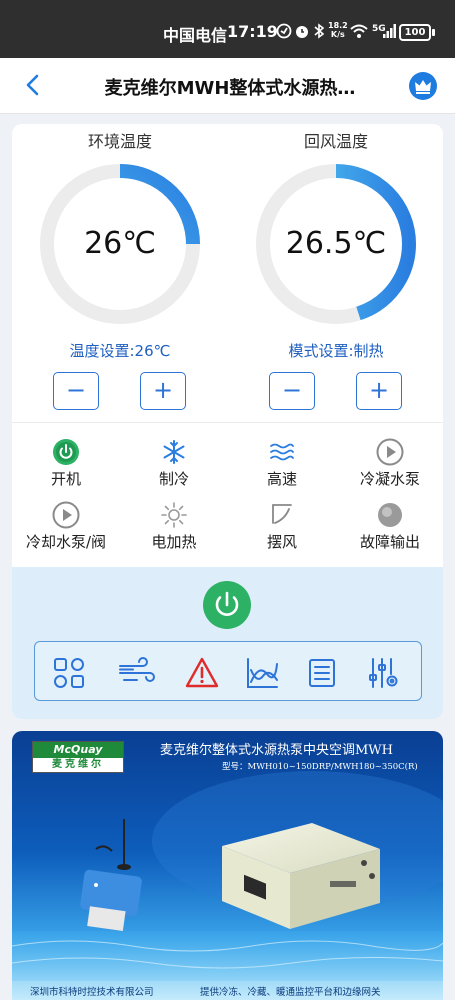 The height and width of the screenshot is (1000, 455). I want to click on ambient-temperature-value: 26℃, so click(120, 243).